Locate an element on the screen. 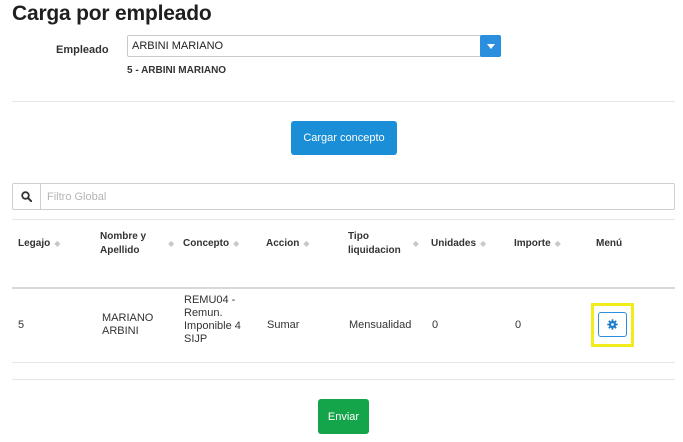 The image size is (683, 442). cell-concepto-line3: Imponible 4 is located at coordinates (212, 326).